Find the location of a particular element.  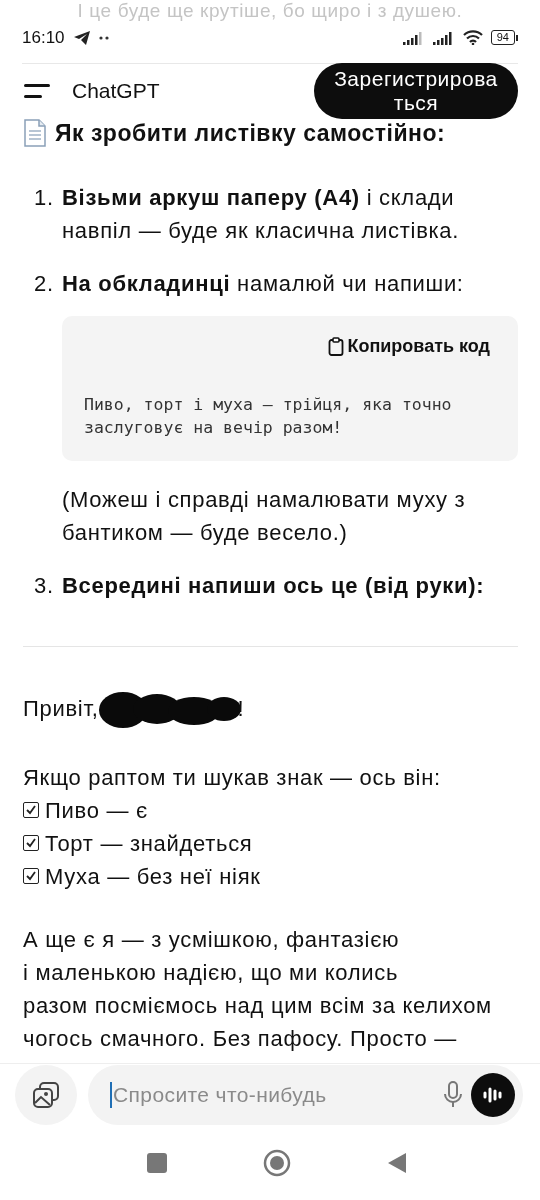

voice-mode-button is located at coordinates (493, 1095).